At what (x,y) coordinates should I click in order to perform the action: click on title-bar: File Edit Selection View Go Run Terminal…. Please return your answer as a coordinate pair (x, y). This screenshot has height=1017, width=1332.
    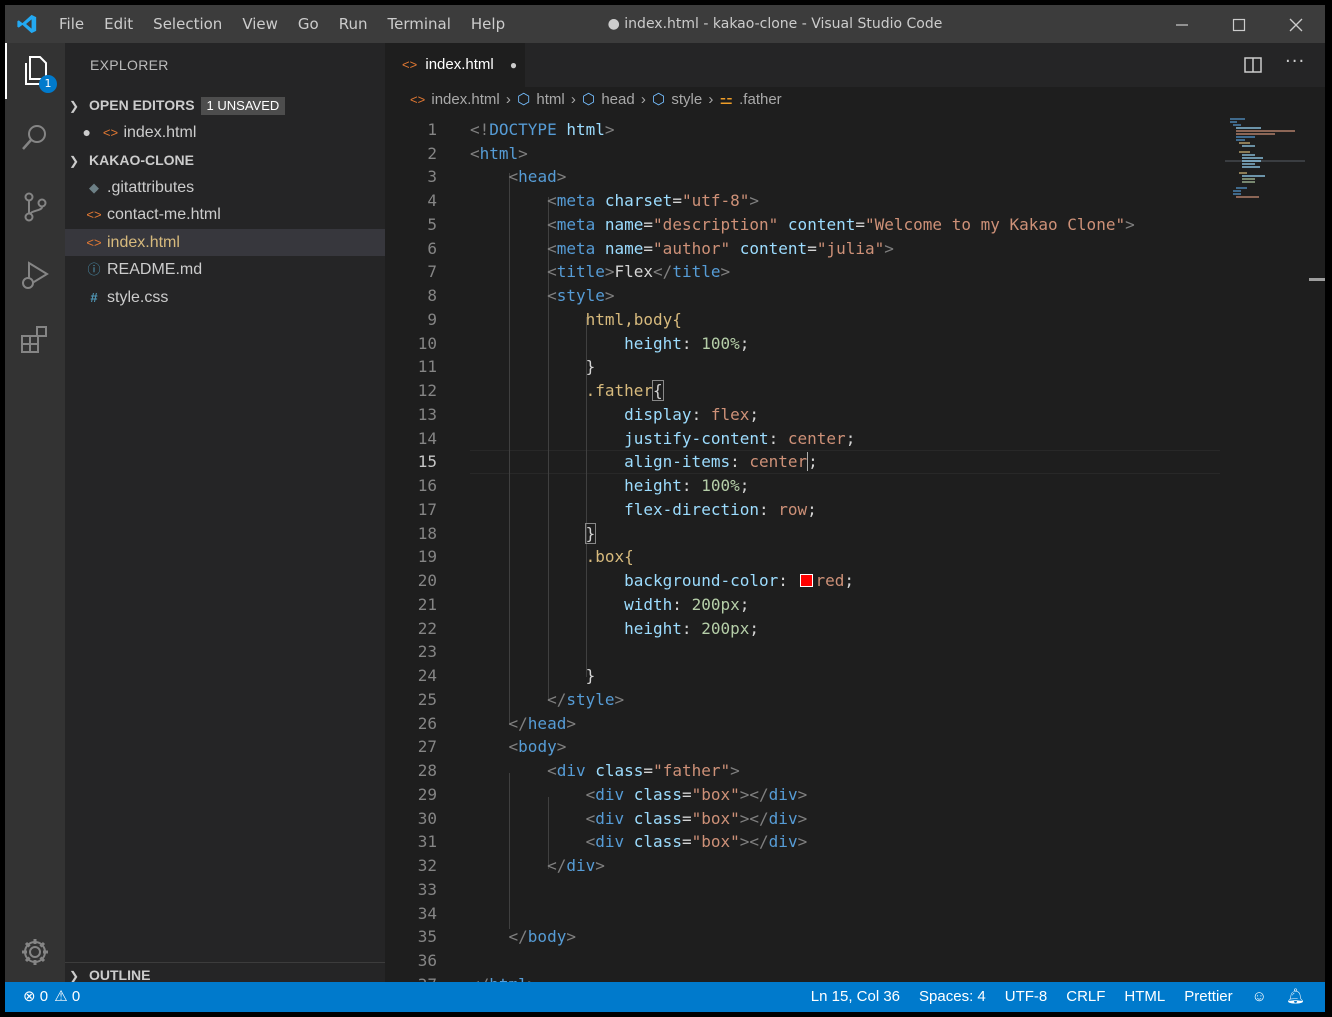
    Looking at the image, I should click on (665, 24).